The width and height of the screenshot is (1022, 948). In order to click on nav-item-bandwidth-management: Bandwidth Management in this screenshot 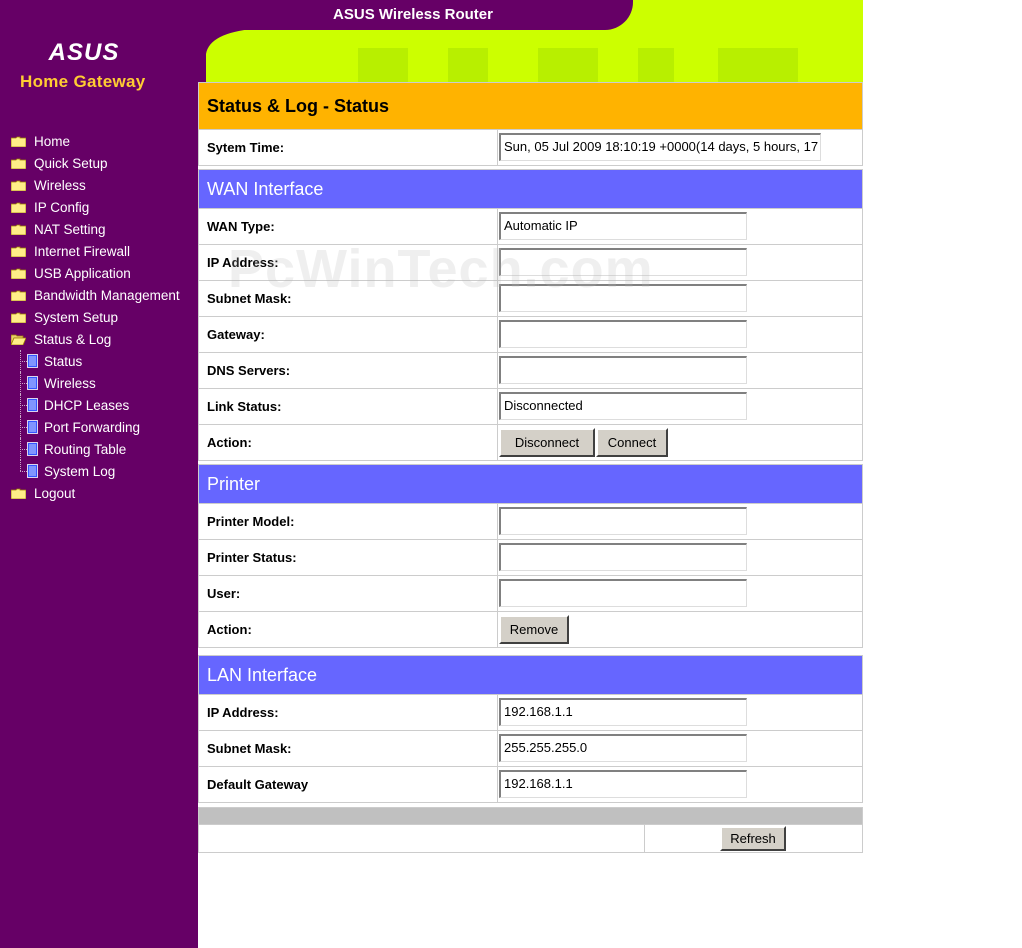, I will do `click(99, 295)`.